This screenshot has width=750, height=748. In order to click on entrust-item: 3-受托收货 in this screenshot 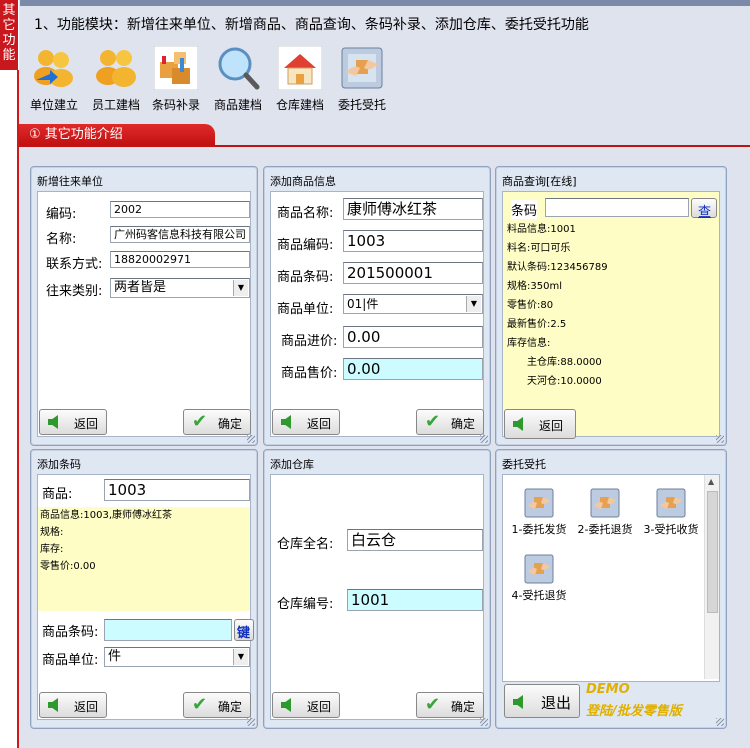, I will do `click(671, 512)`.